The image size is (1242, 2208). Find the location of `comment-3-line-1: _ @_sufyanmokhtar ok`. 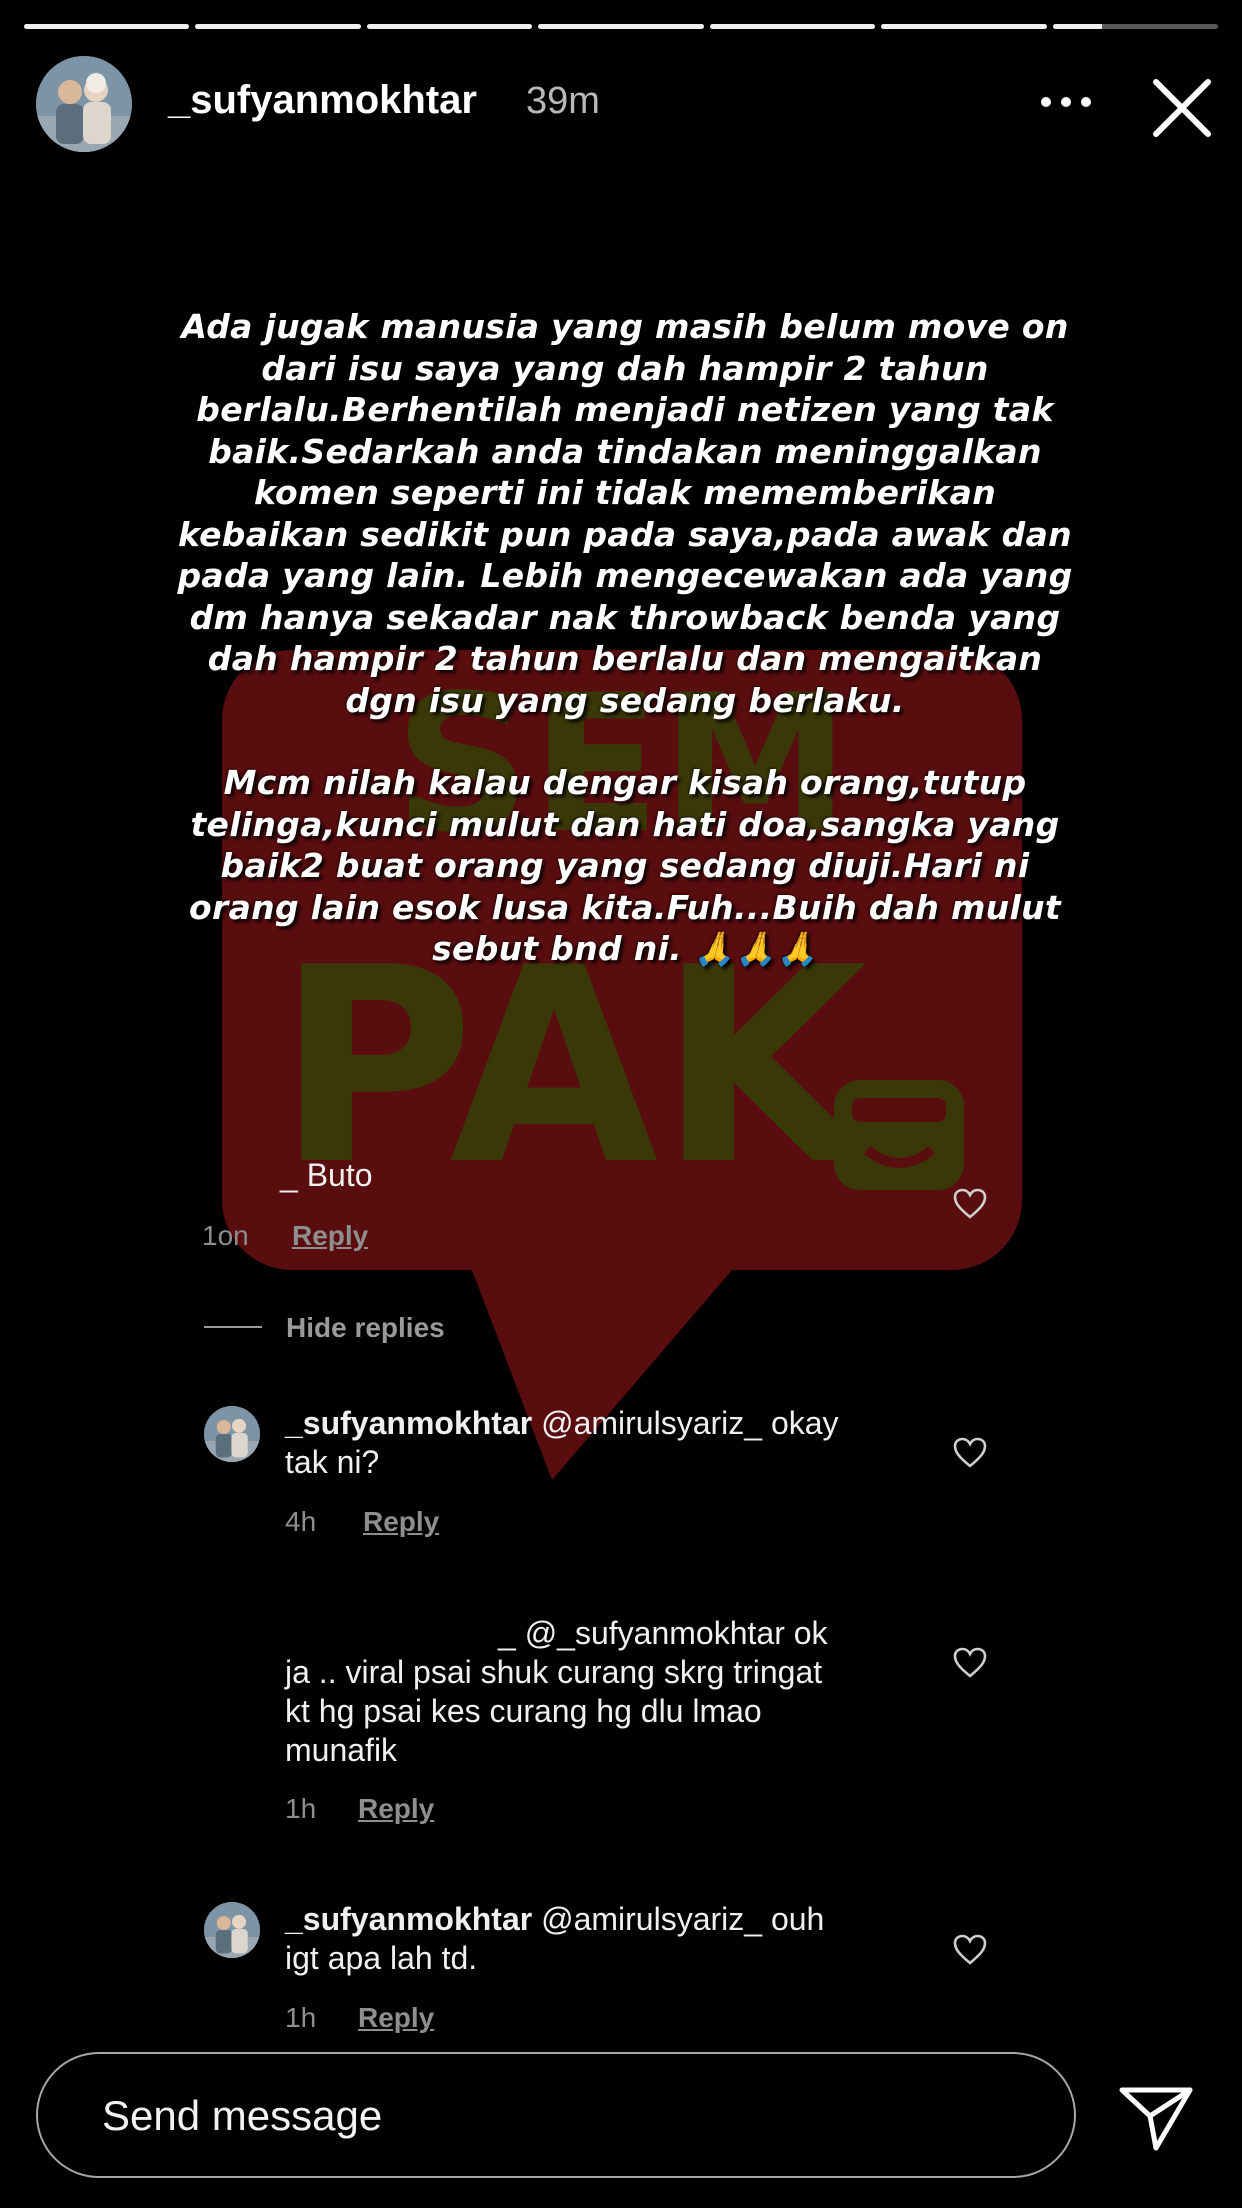

comment-3-line-1: _ @_sufyanmokhtar ok is located at coordinates (663, 1633).